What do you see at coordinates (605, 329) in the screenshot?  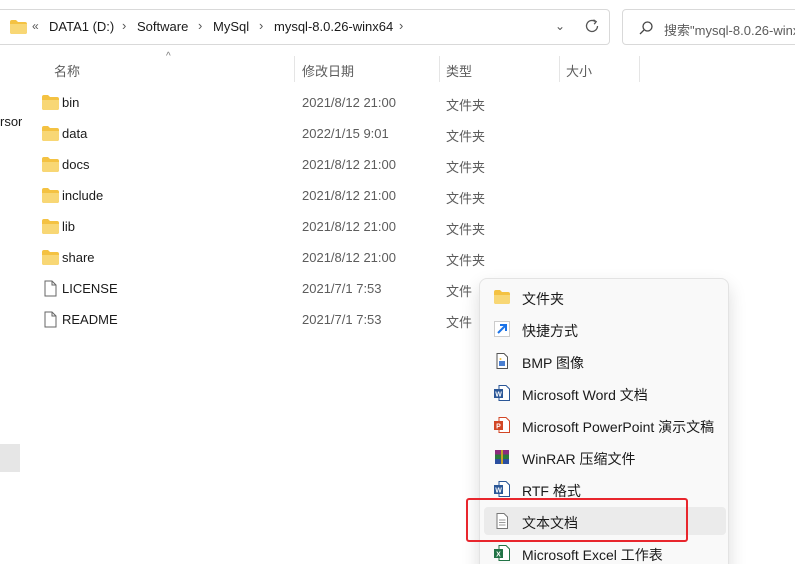 I see `menu-item-new-shortcut: 快捷方式` at bounding box center [605, 329].